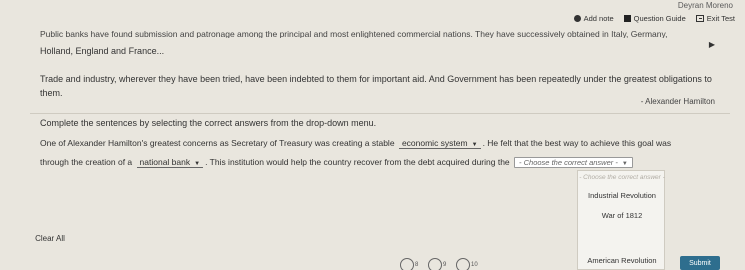 Image resolution: width=745 pixels, height=270 pixels. I want to click on dropdown-2-value: national bank, so click(165, 162).